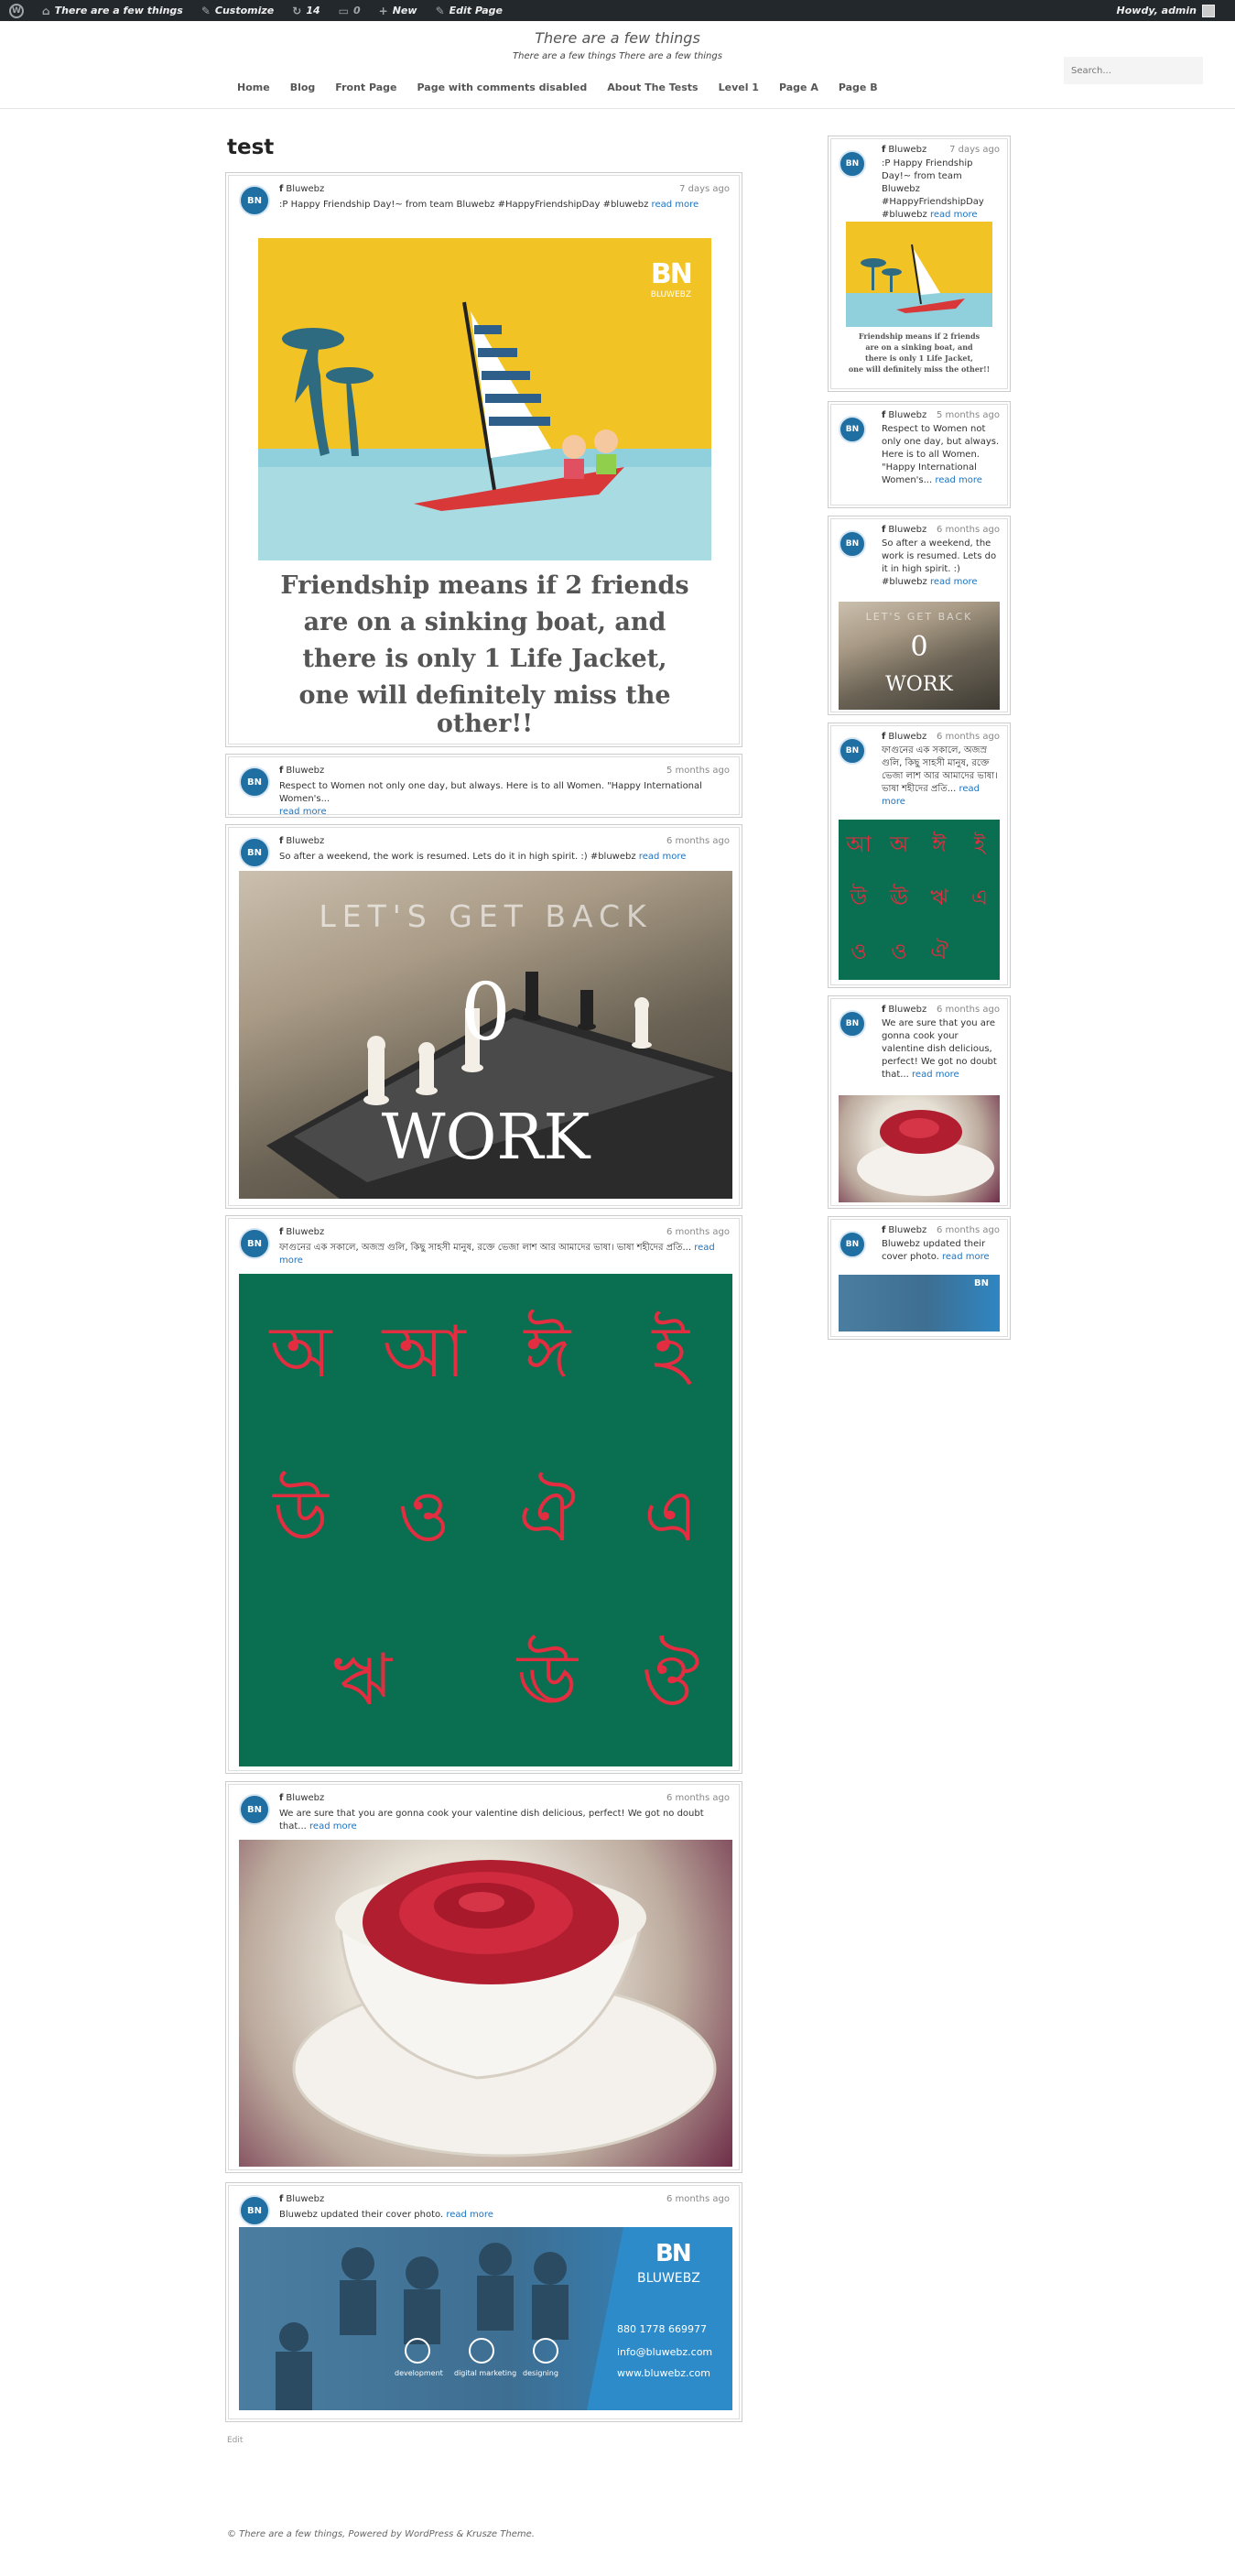  I want to click on friendship-image: BN BLUWEBZ, so click(484, 399).